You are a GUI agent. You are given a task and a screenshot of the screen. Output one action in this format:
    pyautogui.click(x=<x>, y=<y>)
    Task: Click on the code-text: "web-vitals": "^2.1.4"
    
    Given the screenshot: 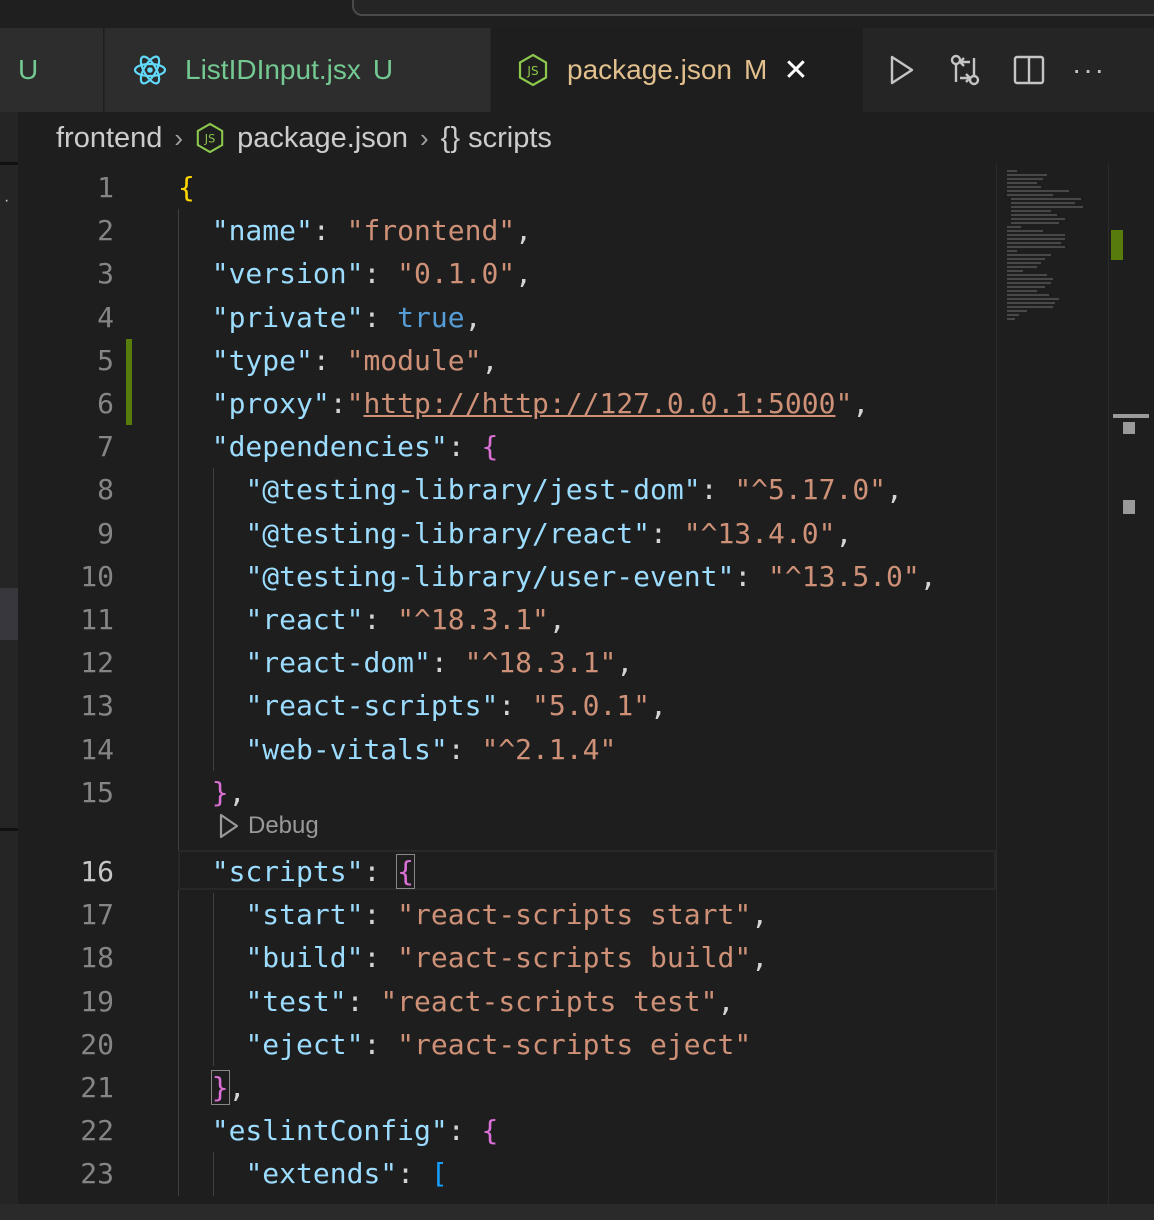 What is the action you would take?
    pyautogui.click(x=397, y=749)
    